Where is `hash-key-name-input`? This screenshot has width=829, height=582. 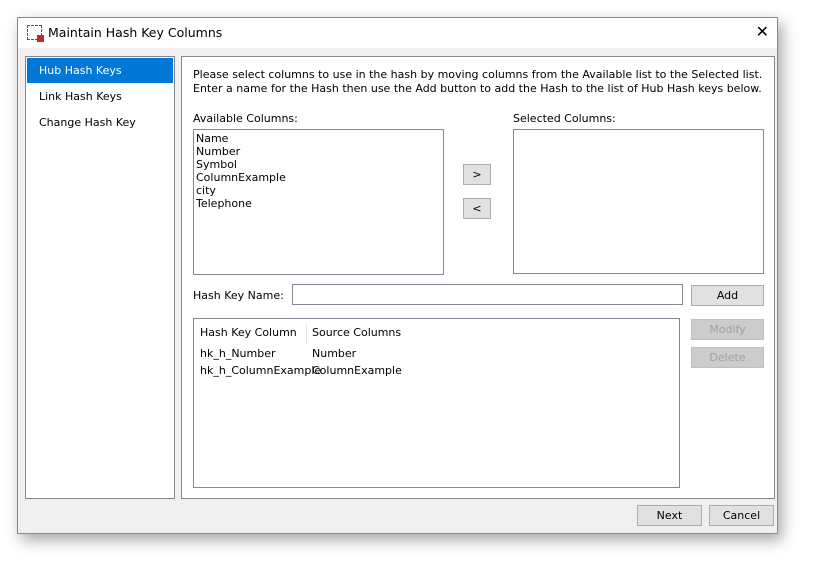 hash-key-name-input is located at coordinates (487, 294).